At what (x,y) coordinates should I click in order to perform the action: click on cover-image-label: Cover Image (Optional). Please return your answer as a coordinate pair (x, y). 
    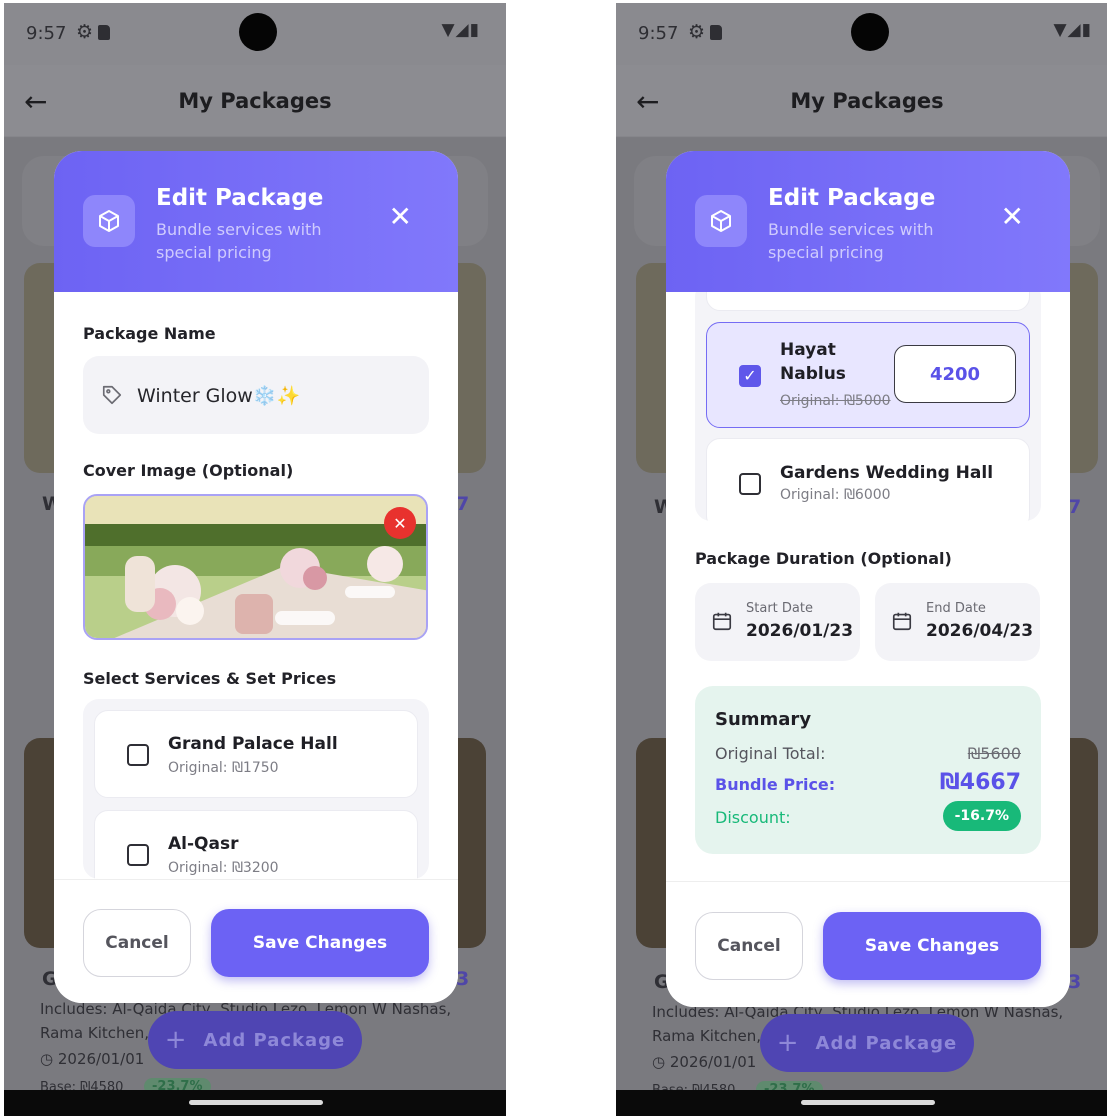
    Looking at the image, I should click on (188, 470).